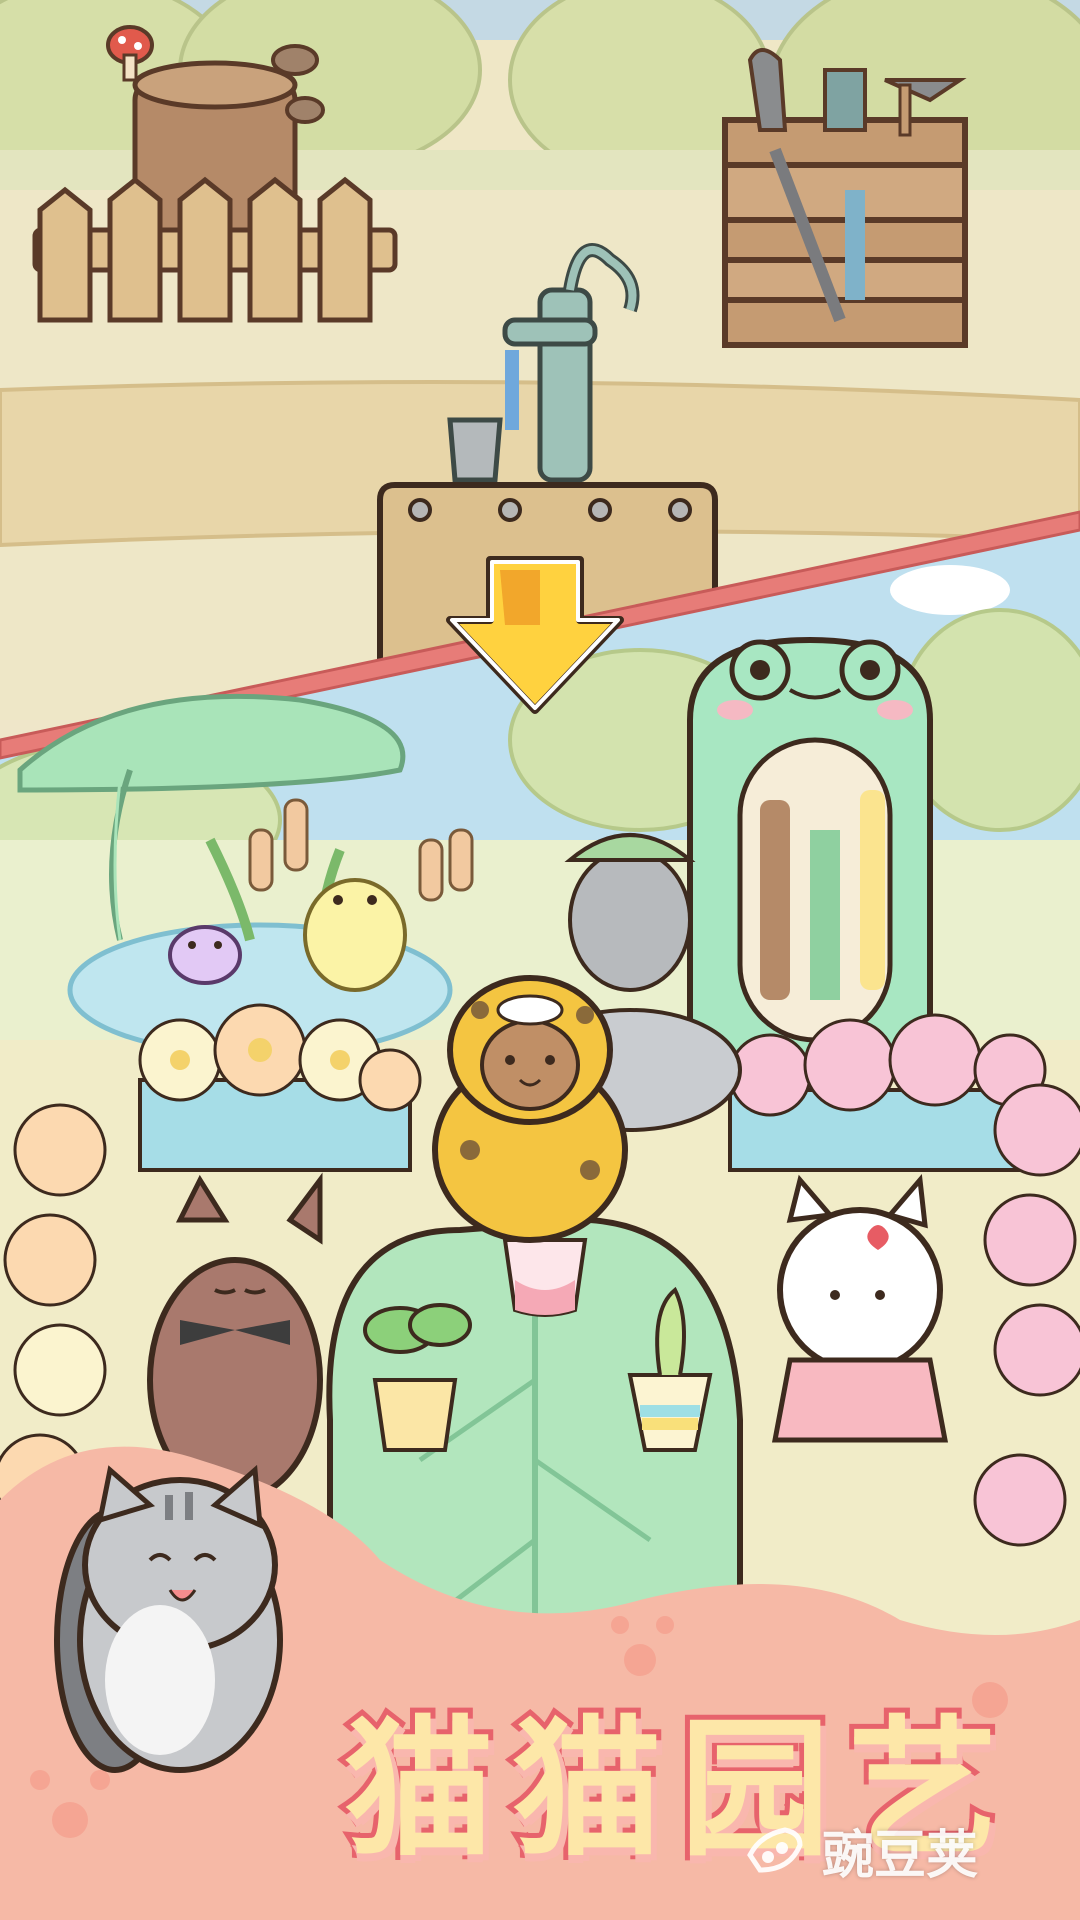 The width and height of the screenshot is (1080, 1920). What do you see at coordinates (530, 1109) in the screenshot?
I see `leopard-costume-cat` at bounding box center [530, 1109].